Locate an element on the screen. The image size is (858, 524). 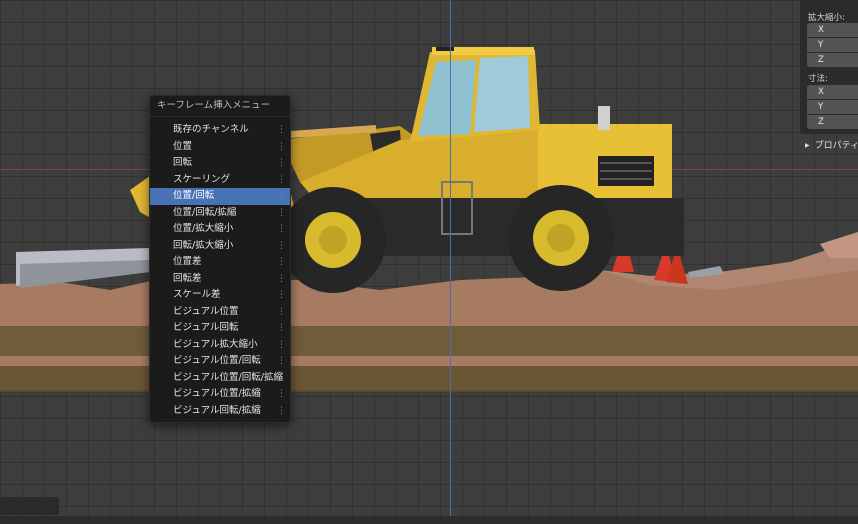
menu-item-visual-location-scale: ビジュアル位置/拡縮 ⋮ is located at coordinates (220, 394).